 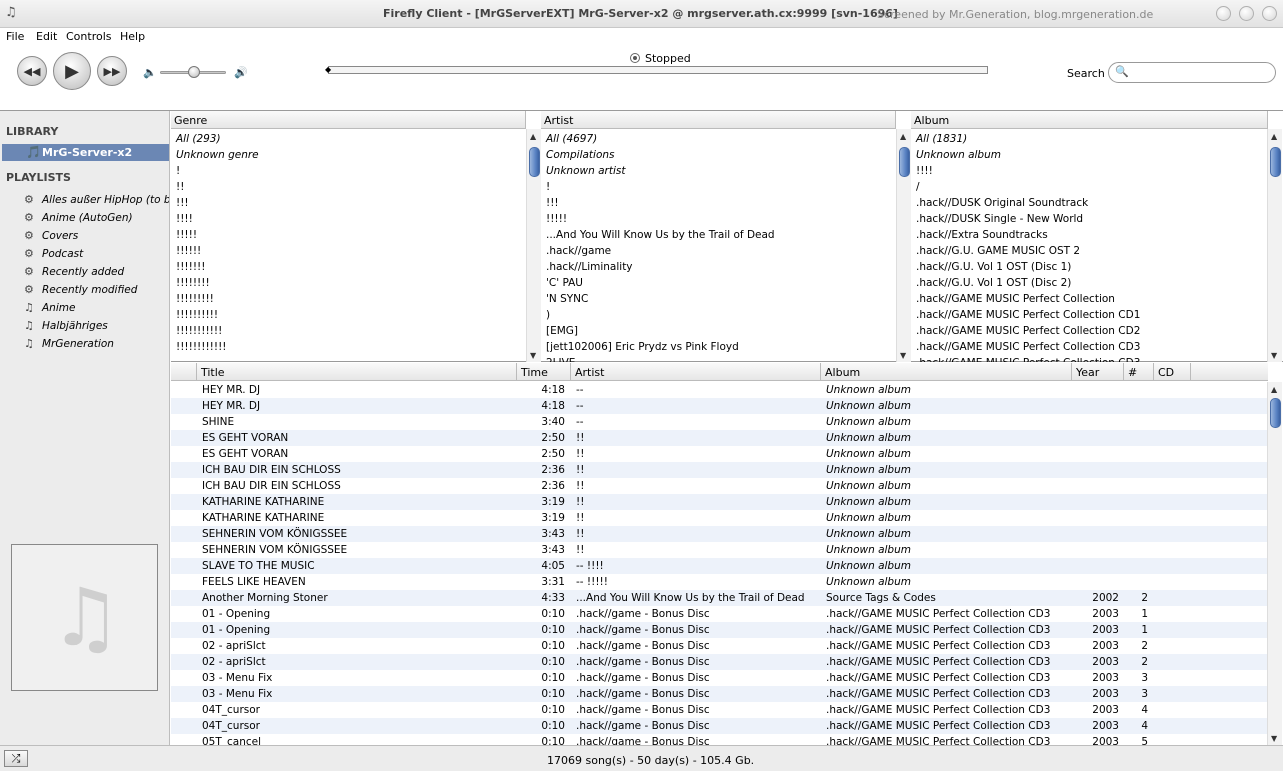 I want to click on volume-slider-handle, so click(x=194, y=72).